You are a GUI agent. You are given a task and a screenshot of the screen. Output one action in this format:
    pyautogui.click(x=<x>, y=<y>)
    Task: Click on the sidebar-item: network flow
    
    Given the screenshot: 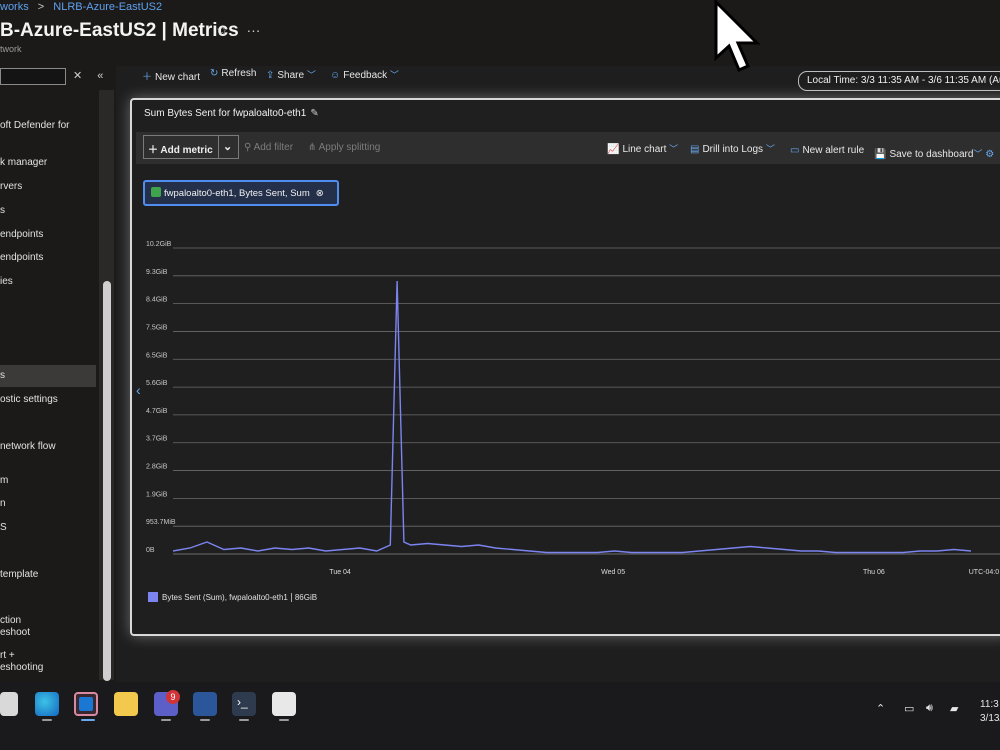 What is the action you would take?
    pyautogui.click(x=28, y=446)
    